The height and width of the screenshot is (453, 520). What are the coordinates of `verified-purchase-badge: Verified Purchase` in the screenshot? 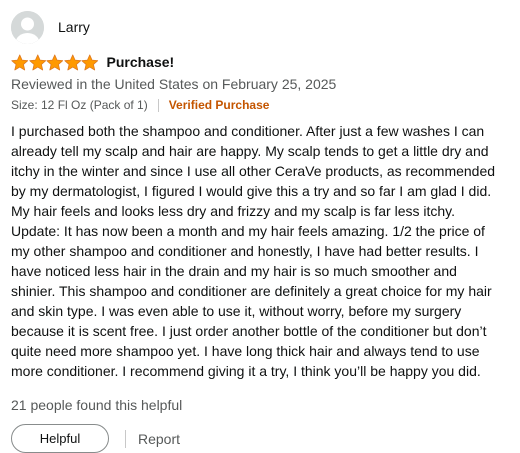 It's located at (219, 105).